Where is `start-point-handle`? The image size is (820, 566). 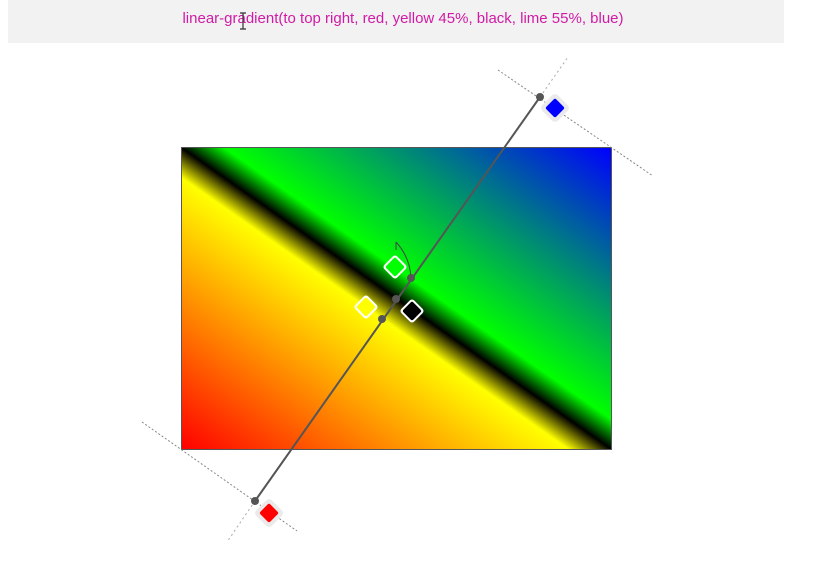
start-point-handle is located at coordinates (255, 501).